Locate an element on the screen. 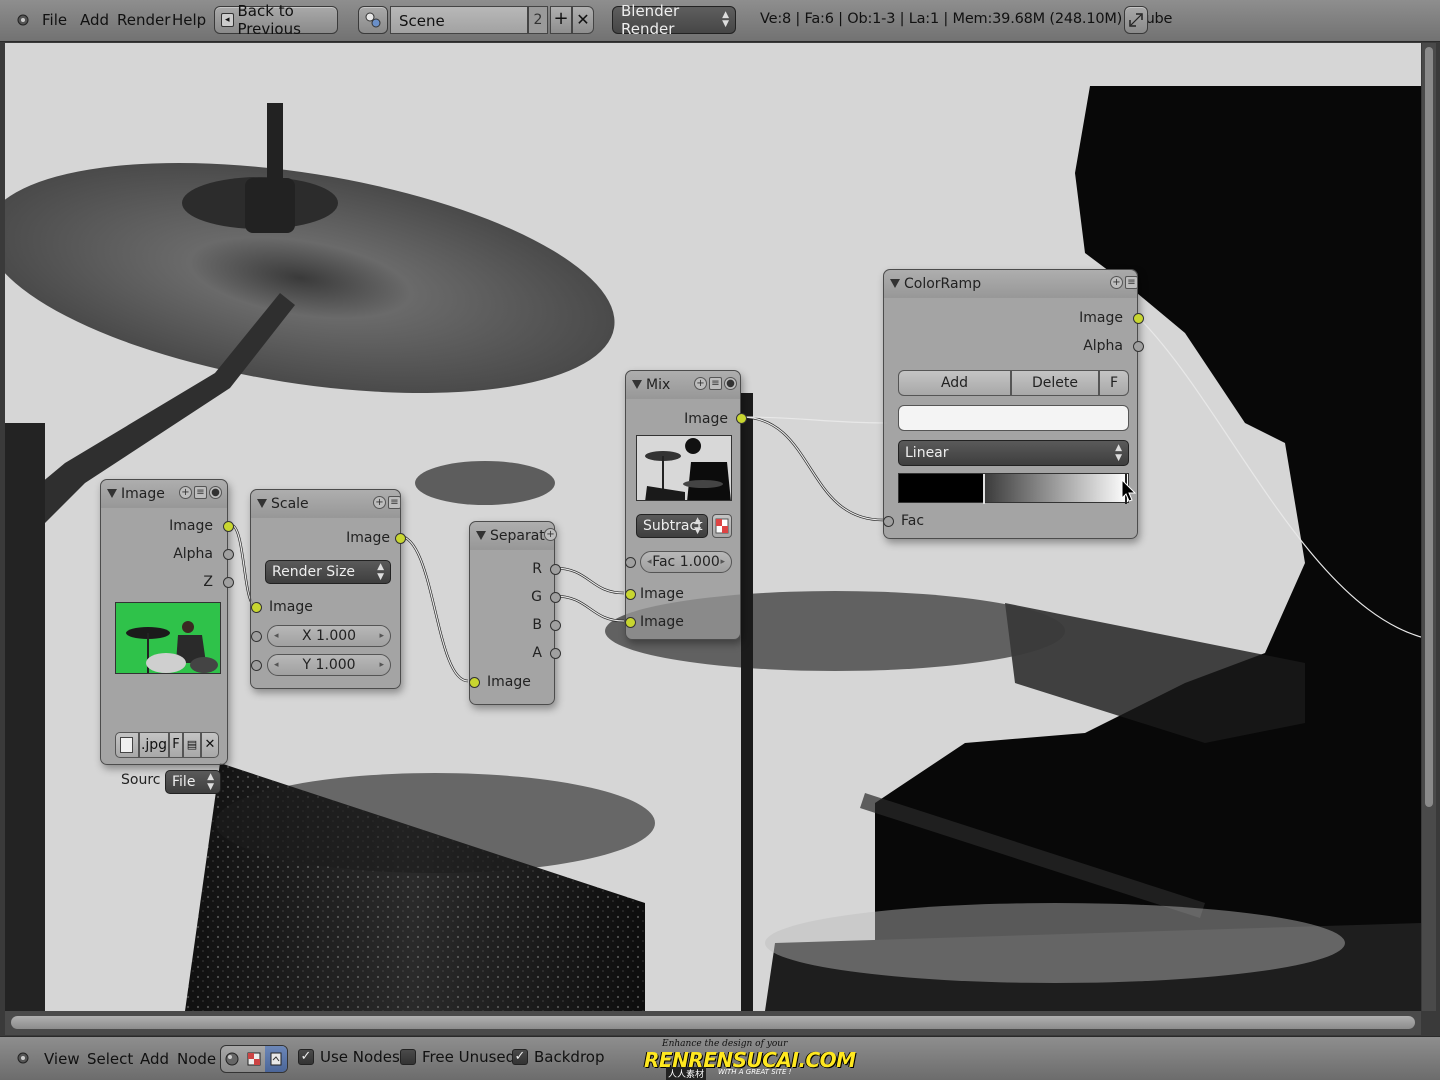 Image resolution: width=1440 pixels, height=1080 pixels. image-node-header: Image + ≡ ● is located at coordinates (164, 494).